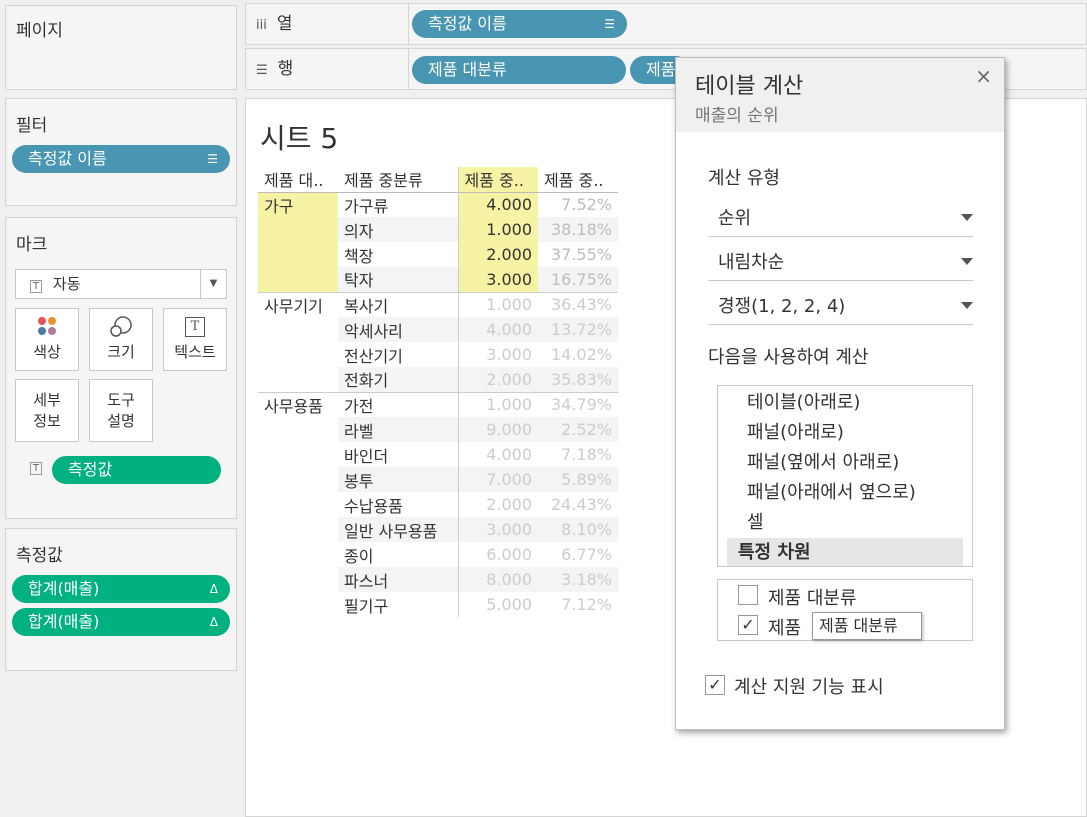 The height and width of the screenshot is (817, 1087). I want to click on compute-option: 패널(옆에서 아래로), so click(845, 463).